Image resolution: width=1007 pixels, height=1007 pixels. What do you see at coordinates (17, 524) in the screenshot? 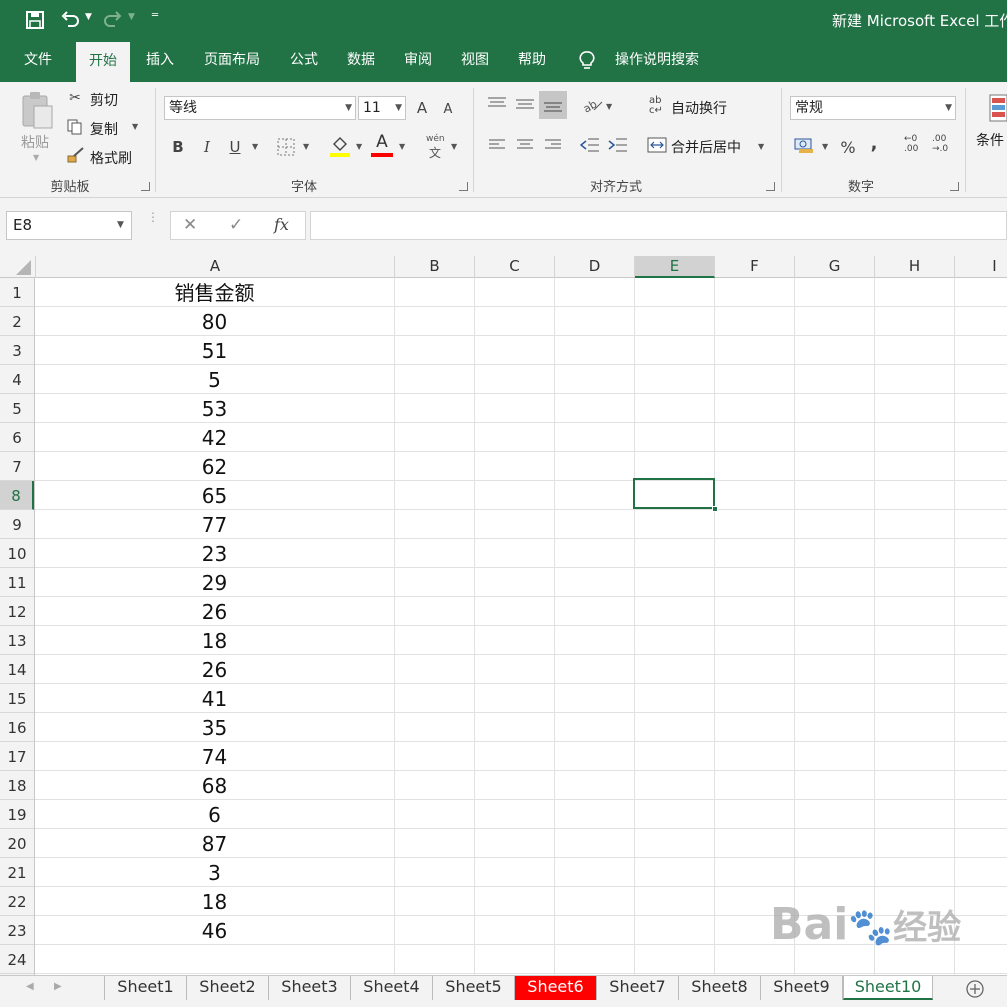
I see `row-header-9: 9` at bounding box center [17, 524].